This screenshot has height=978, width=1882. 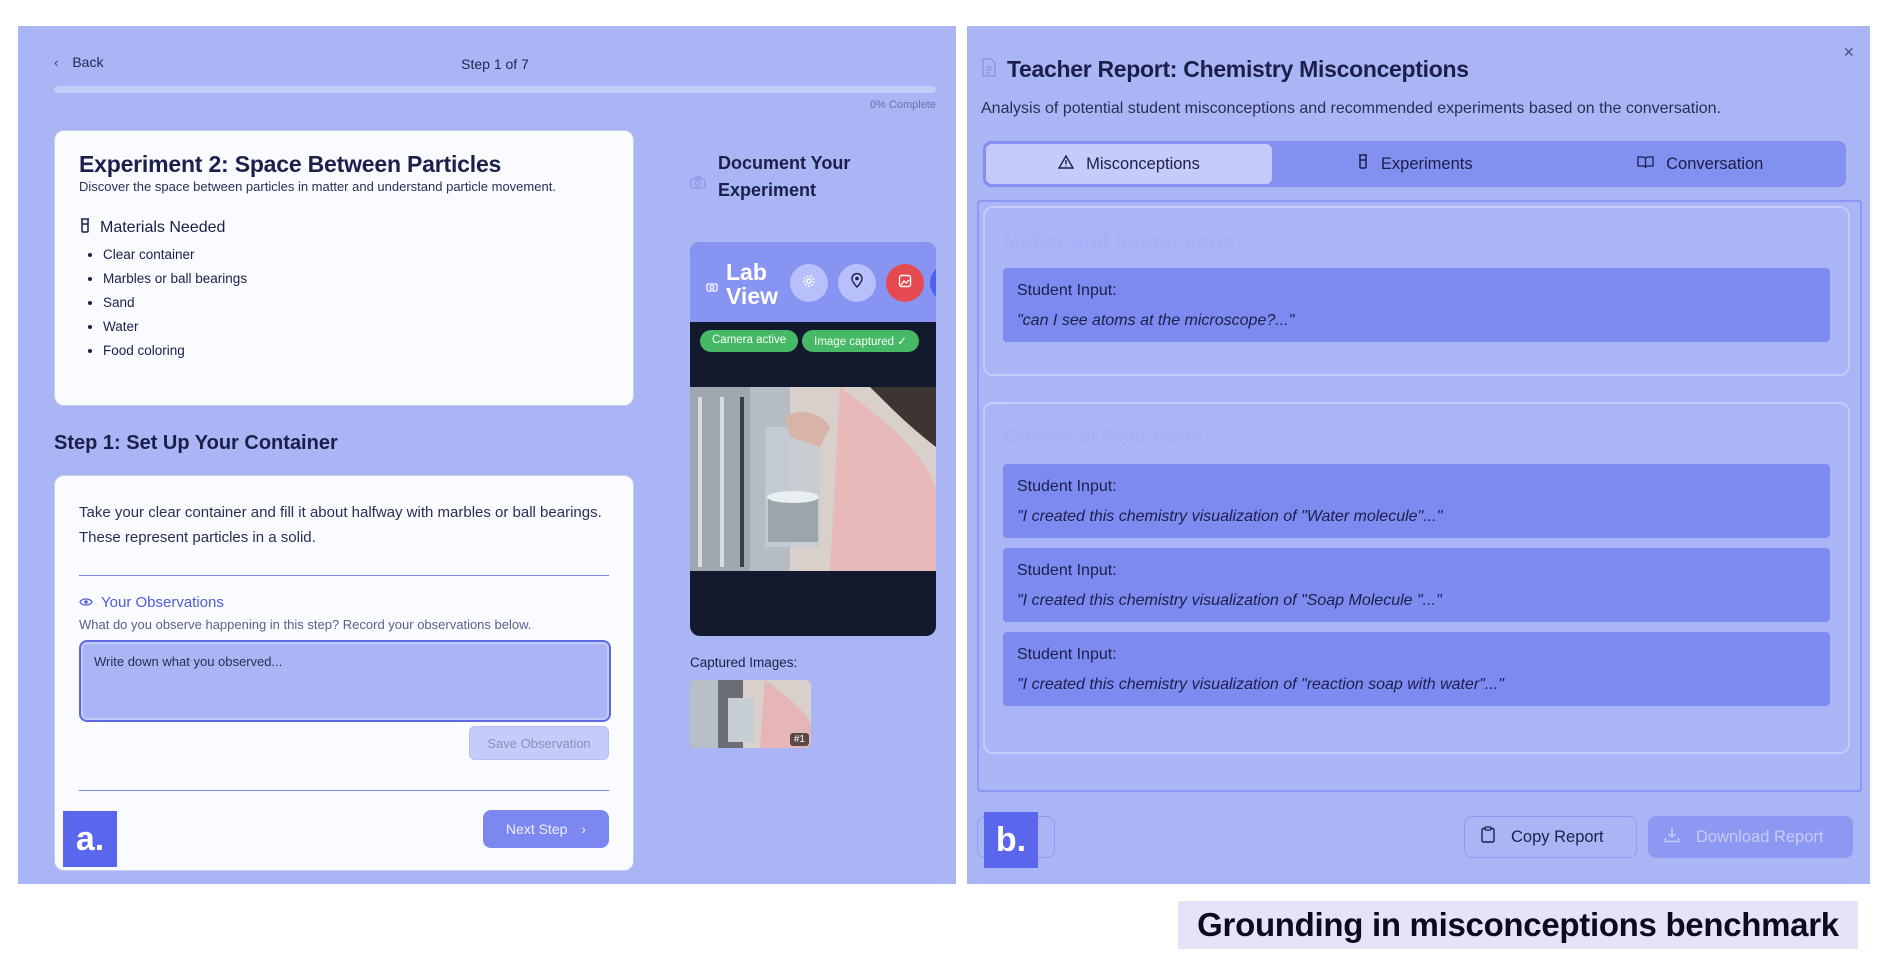 What do you see at coordinates (344, 228) in the screenshot?
I see `materials-heading: Materials Needed` at bounding box center [344, 228].